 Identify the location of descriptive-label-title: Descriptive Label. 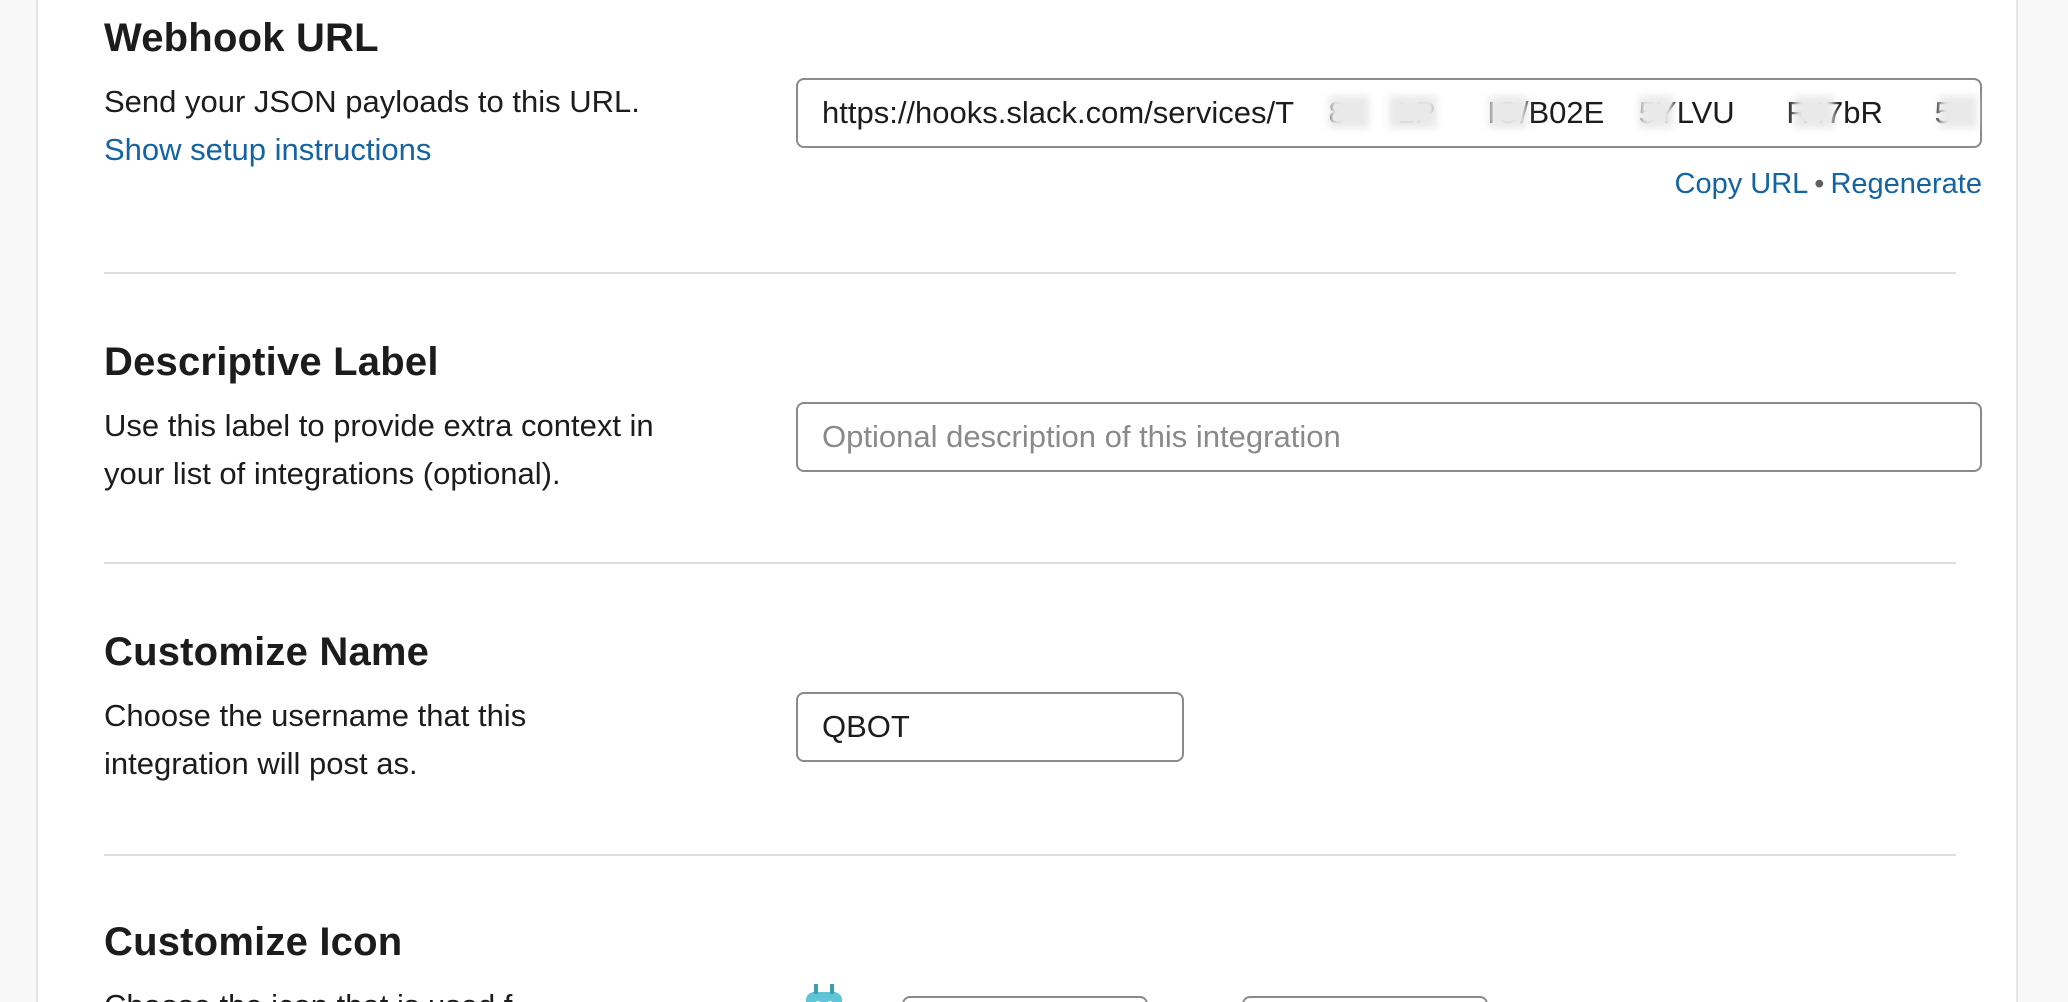
(271, 362).